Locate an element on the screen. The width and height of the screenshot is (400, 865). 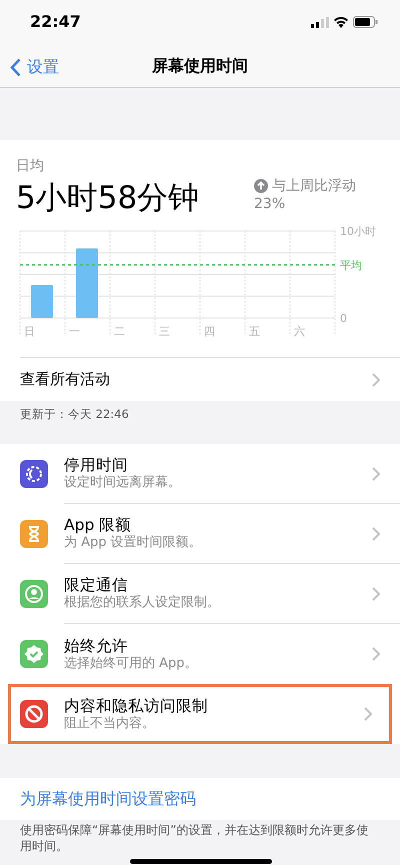
average-label: 平均 is located at coordinates (351, 265).